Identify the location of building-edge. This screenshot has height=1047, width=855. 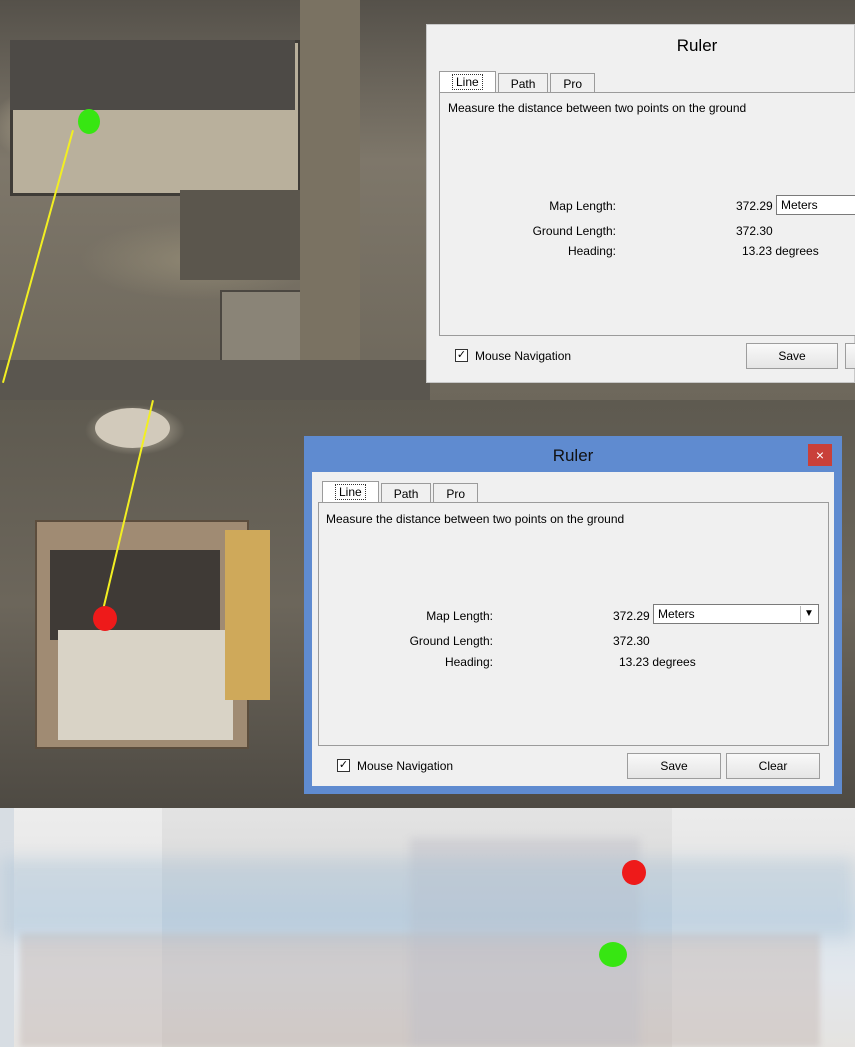
(247, 615).